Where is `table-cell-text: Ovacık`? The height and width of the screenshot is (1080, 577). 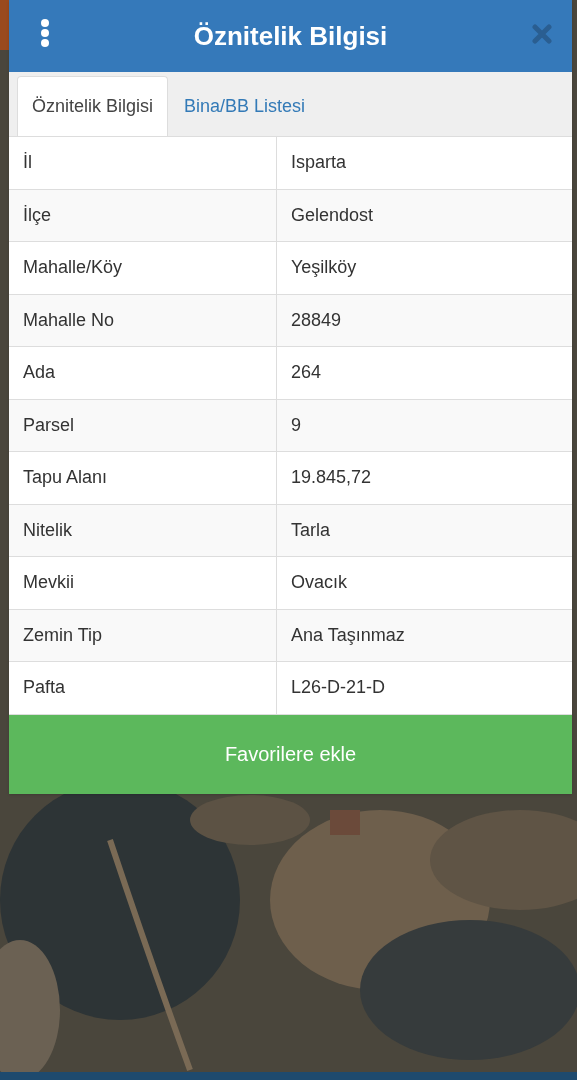
table-cell-text: Ovacık is located at coordinates (319, 583).